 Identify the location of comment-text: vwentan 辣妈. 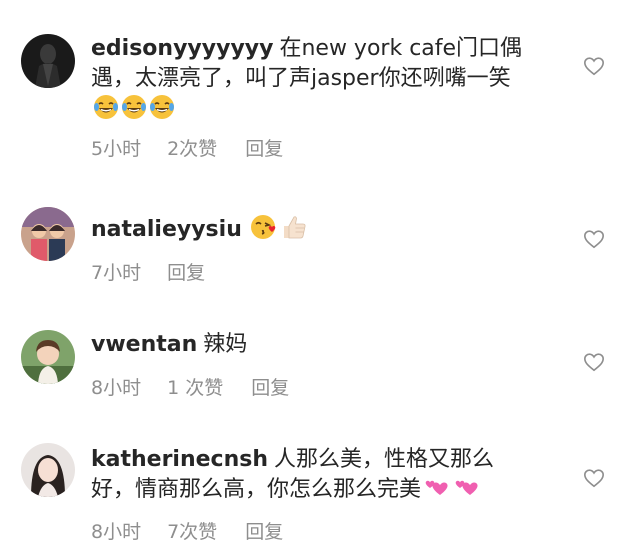
(311, 345).